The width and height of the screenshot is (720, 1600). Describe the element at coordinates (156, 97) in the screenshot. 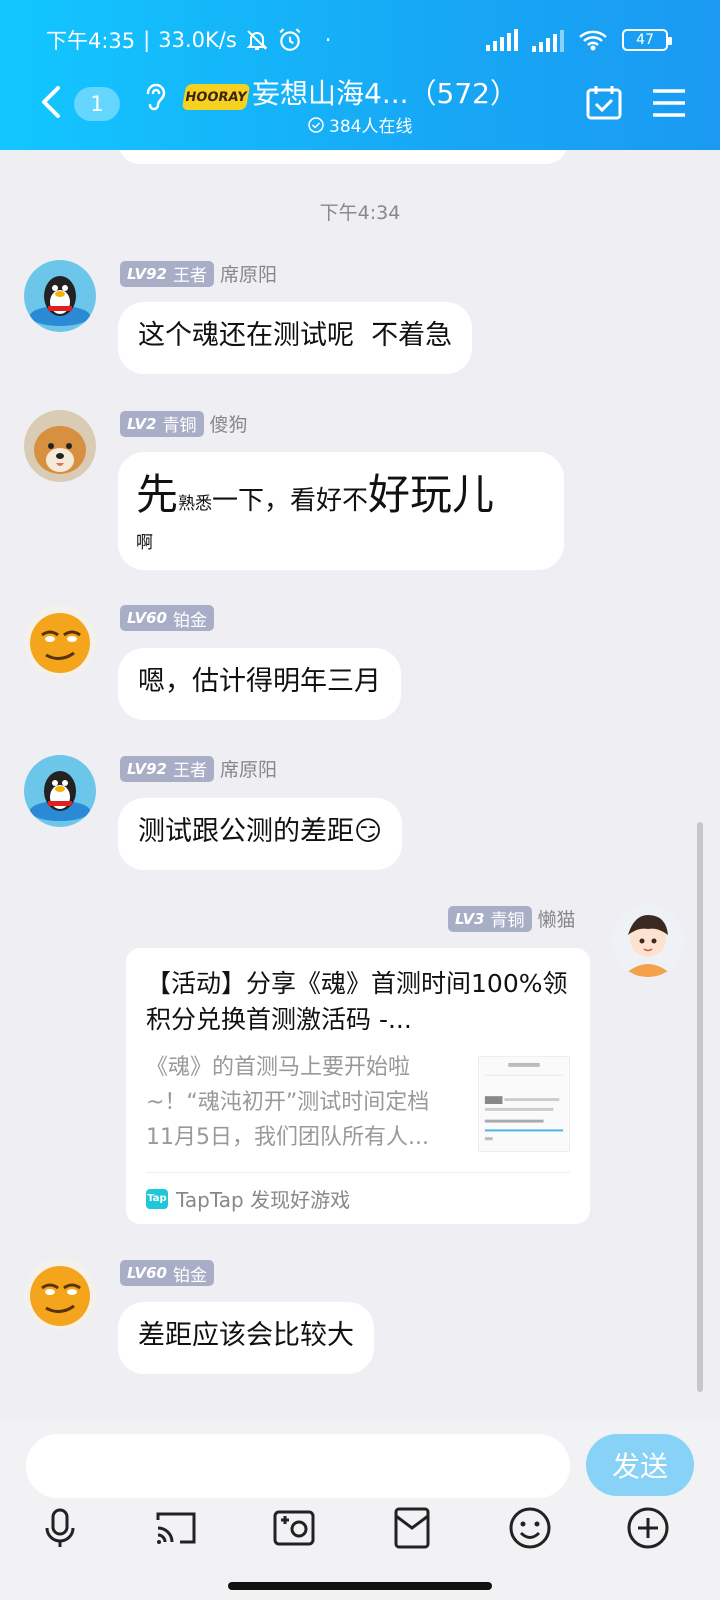

I see `ear-icon` at that location.